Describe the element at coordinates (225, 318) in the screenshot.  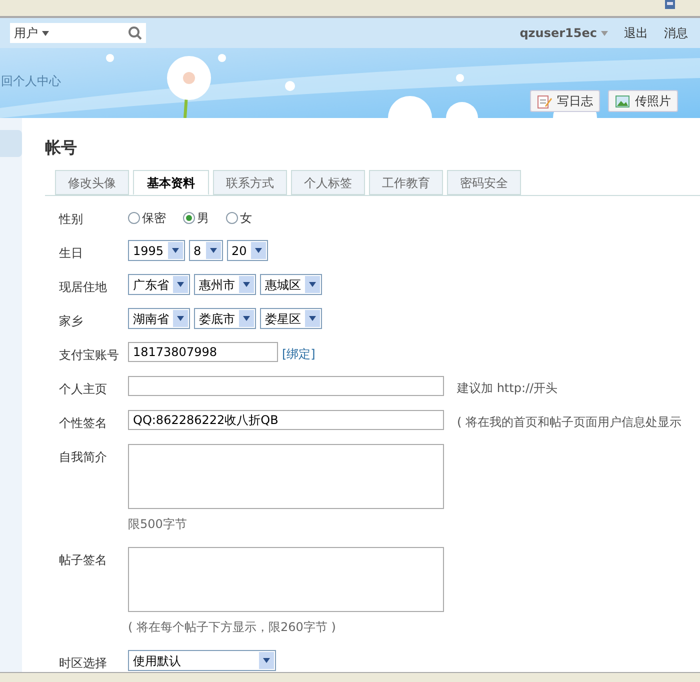
I see `dropdown: 娄底市` at that location.